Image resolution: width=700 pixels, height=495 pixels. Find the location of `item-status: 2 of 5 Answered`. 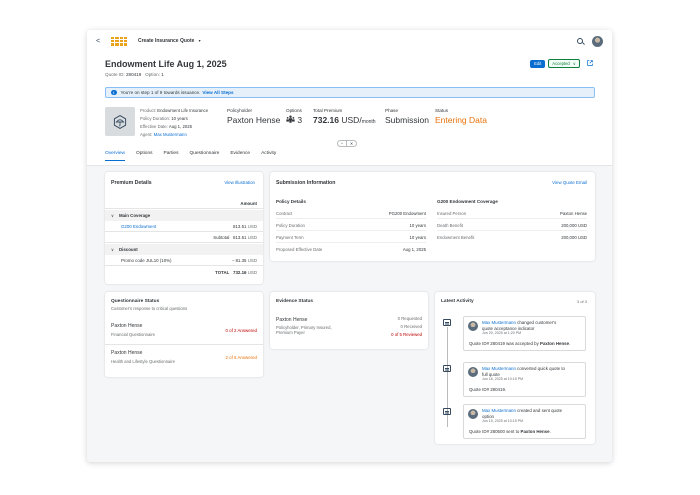

item-status: 2 of 5 Answered is located at coordinates (241, 357).